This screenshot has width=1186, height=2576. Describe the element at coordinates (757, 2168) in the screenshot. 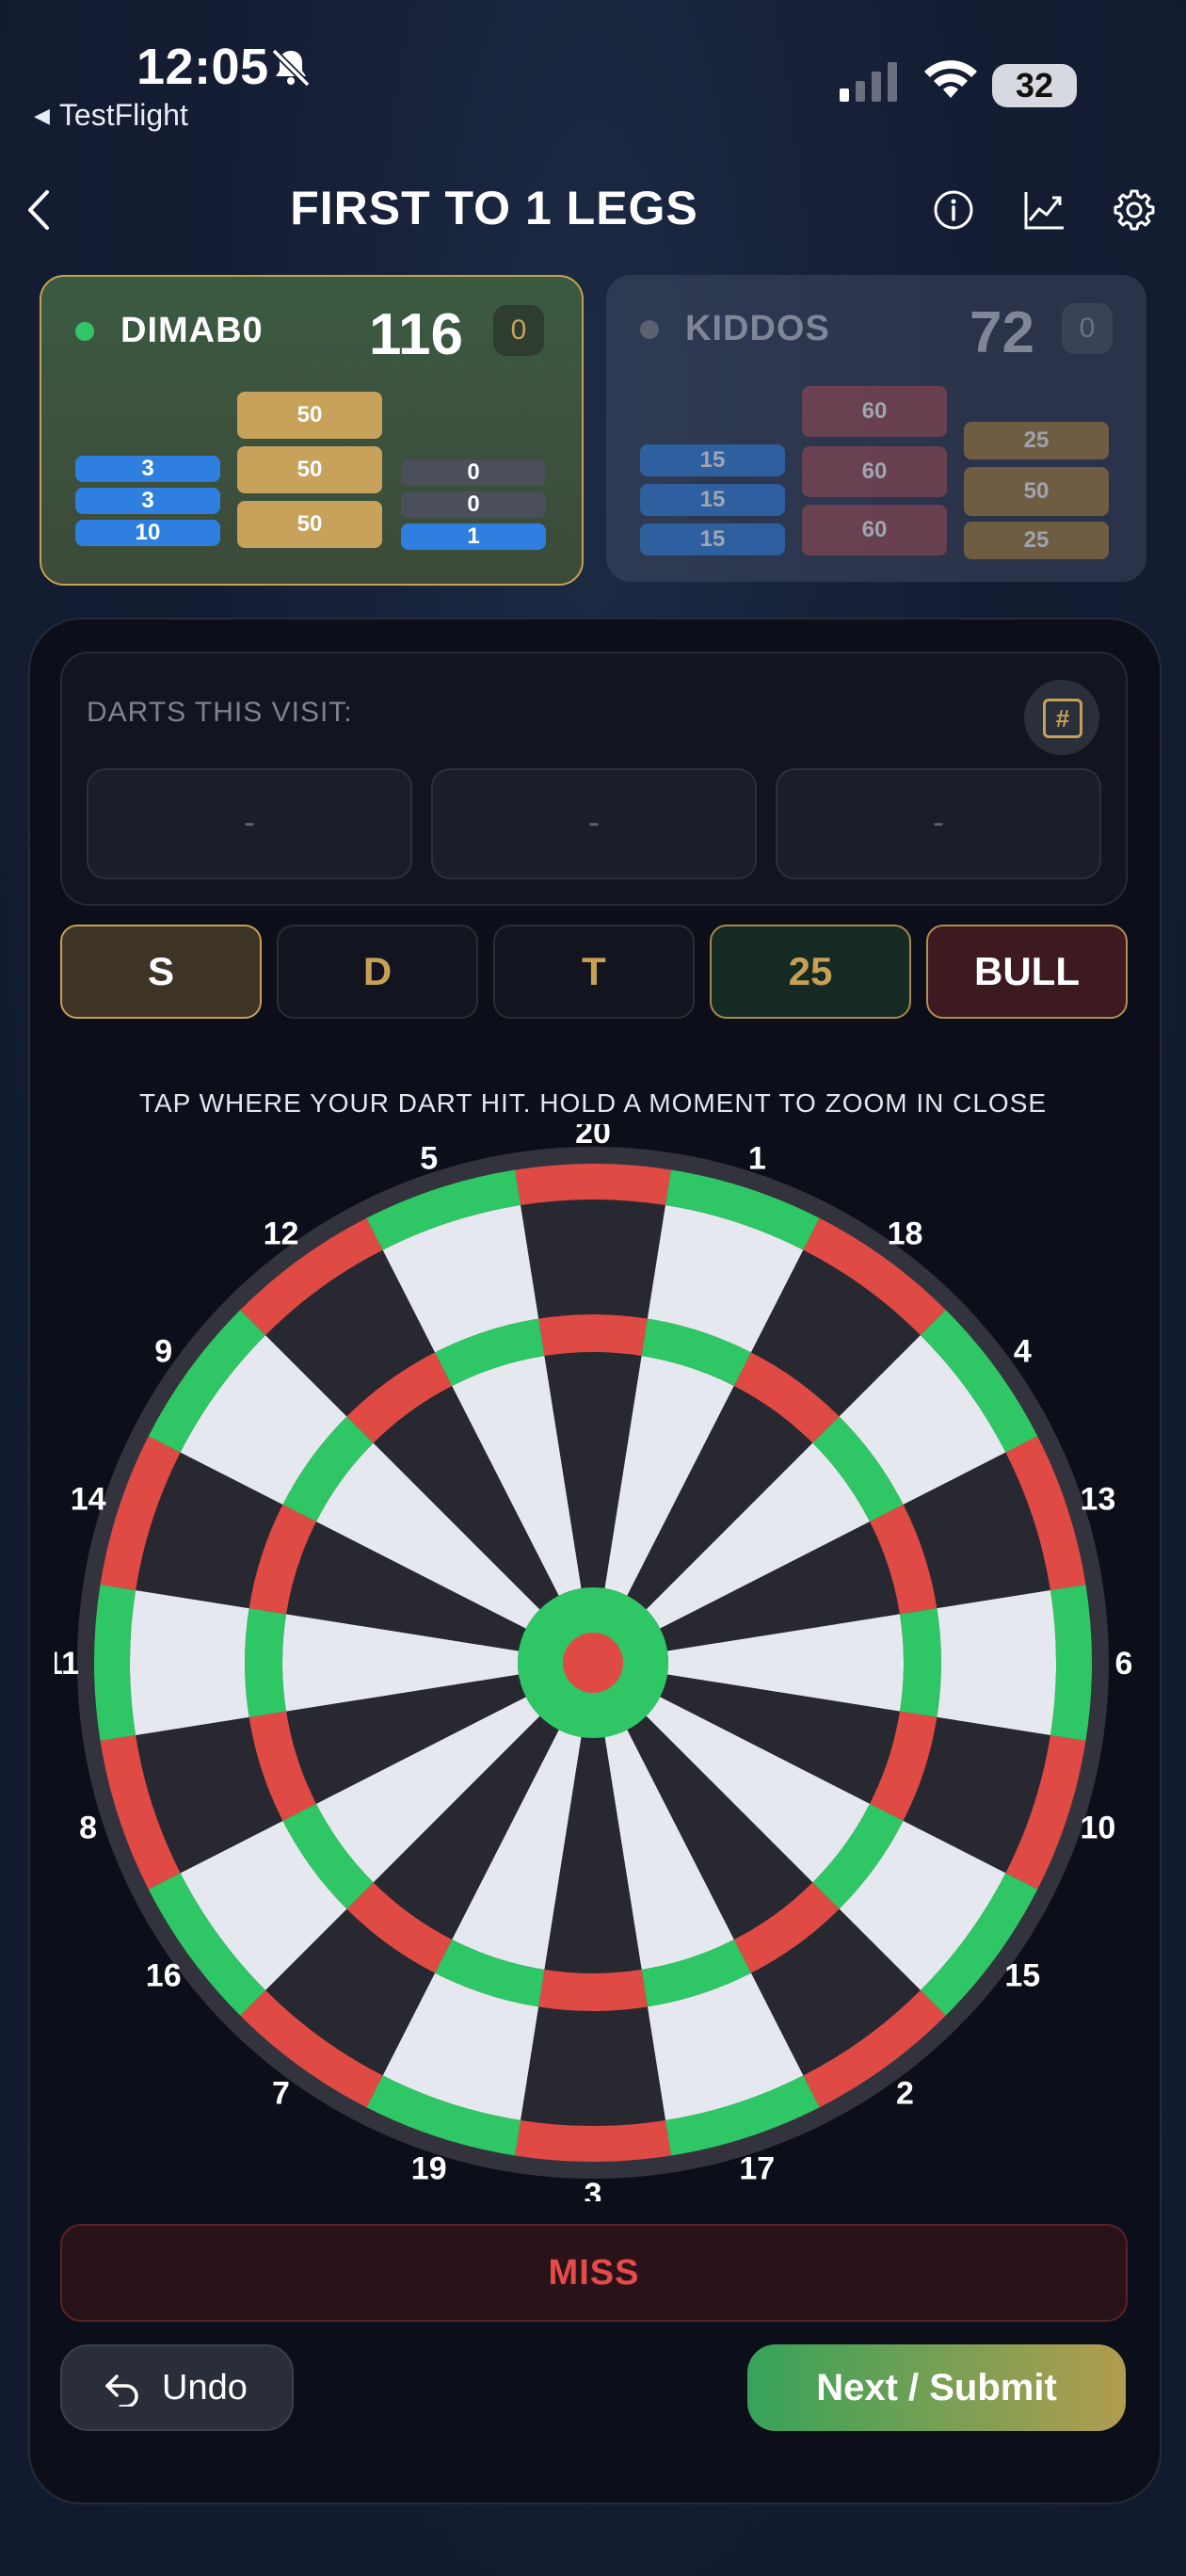

I see `board-number-17: 17` at that location.